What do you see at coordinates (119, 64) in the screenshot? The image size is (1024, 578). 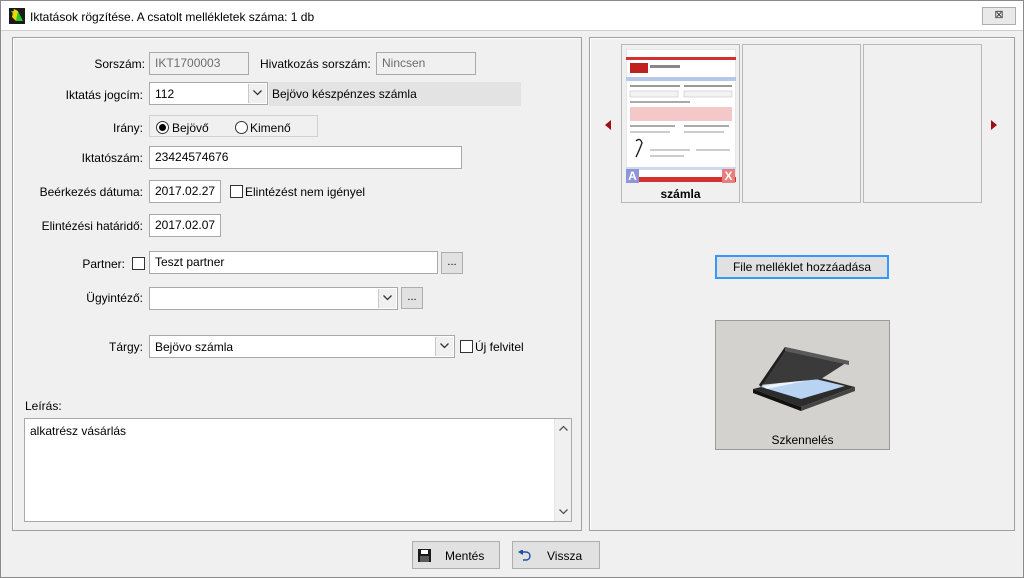 I see `sorszam-label: Sorszám:` at bounding box center [119, 64].